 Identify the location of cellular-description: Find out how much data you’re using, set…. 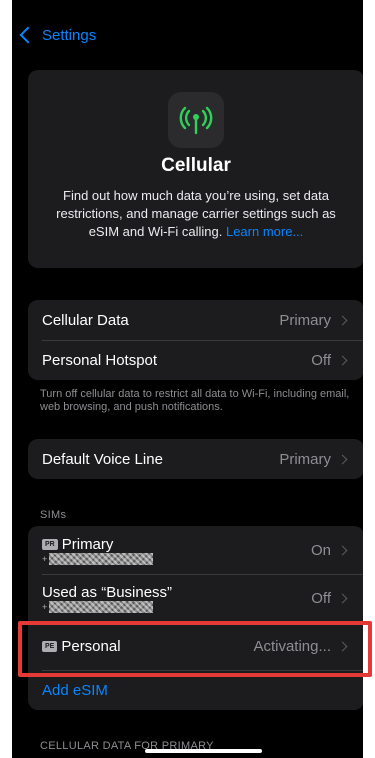
(196, 214).